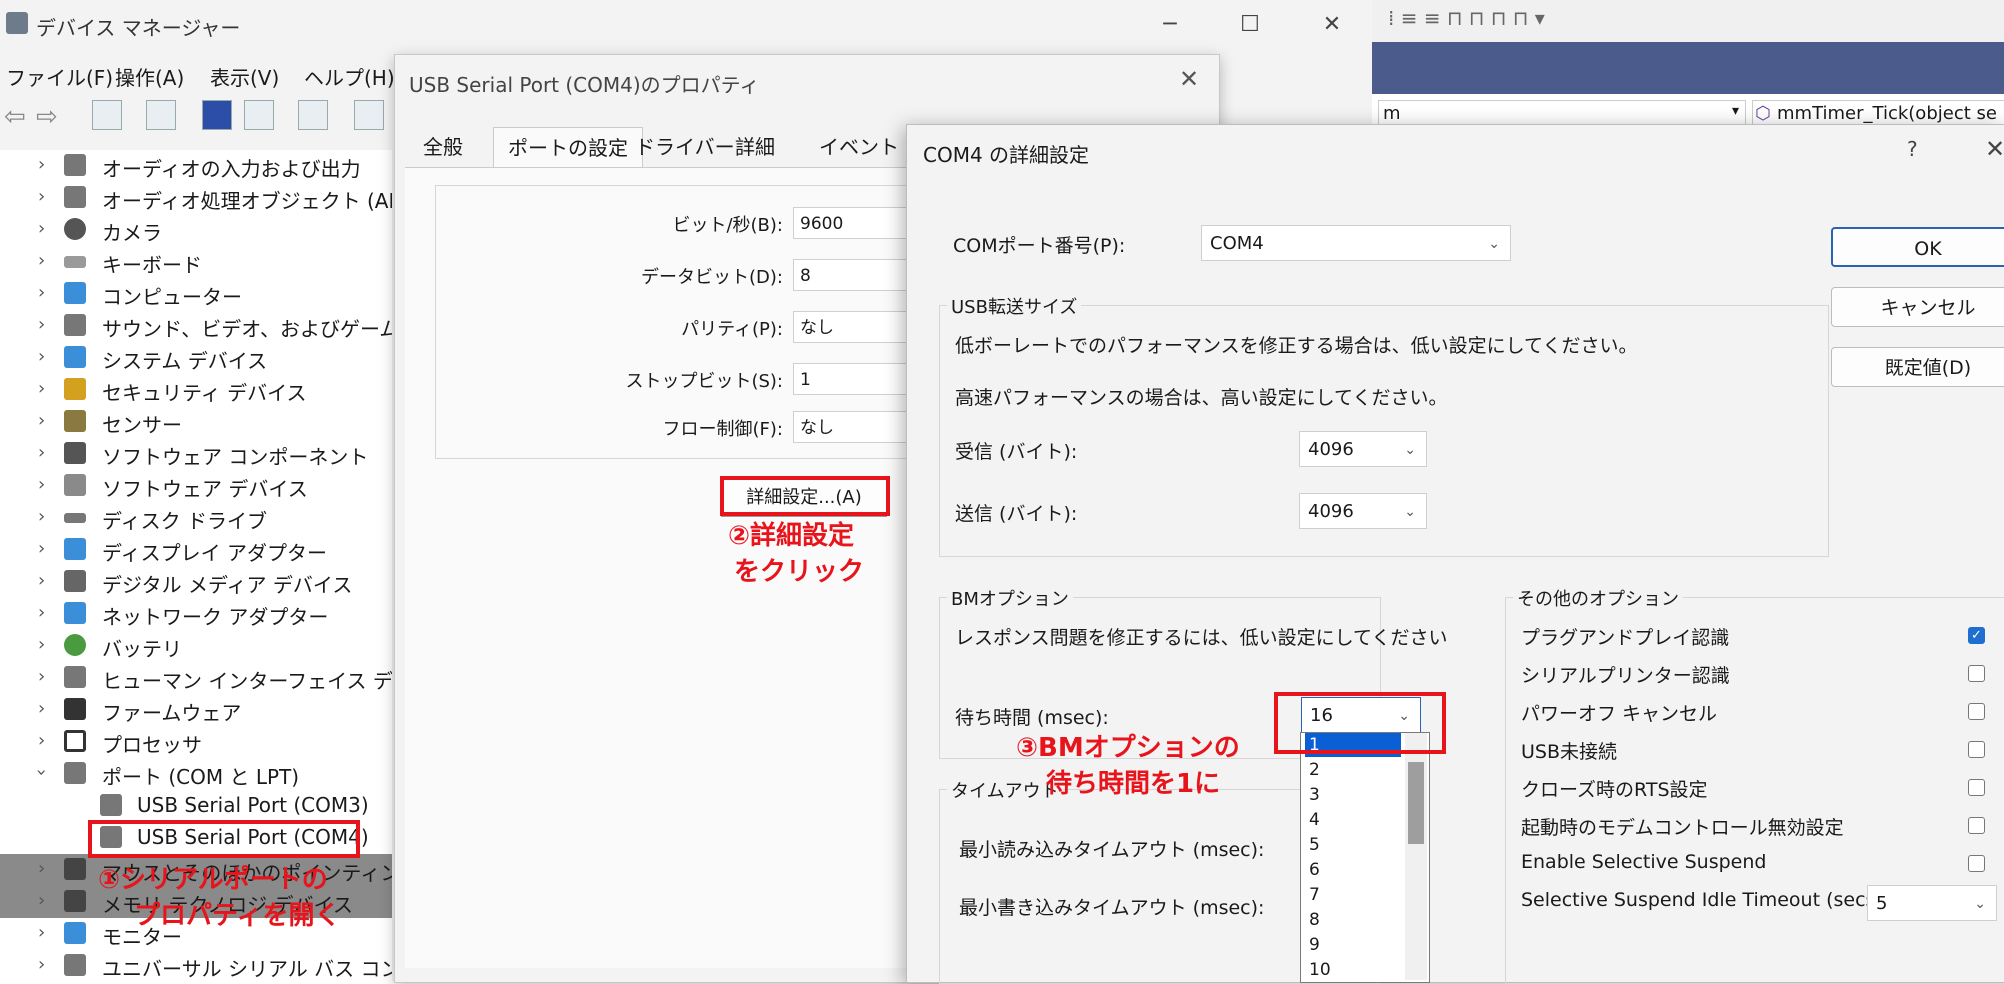 The image size is (2004, 984). Describe the element at coordinates (196, 582) in the screenshot. I see `tree-item: › デジタル メディア デバイス` at that location.